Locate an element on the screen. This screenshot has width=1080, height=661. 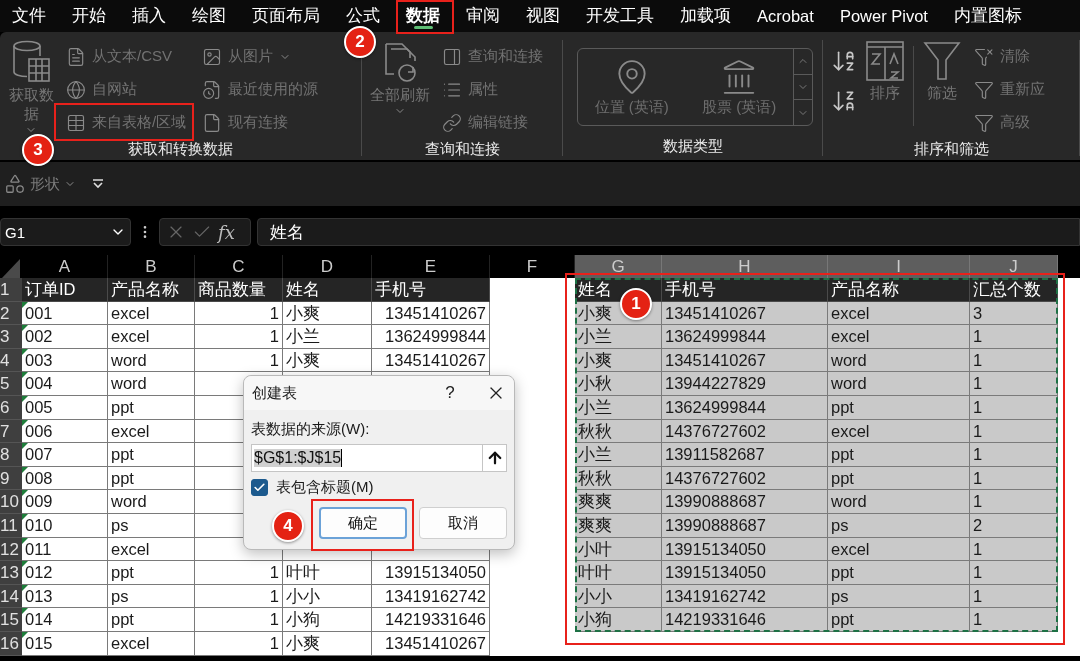
formula-input: 姓名 is located at coordinates (668, 232).